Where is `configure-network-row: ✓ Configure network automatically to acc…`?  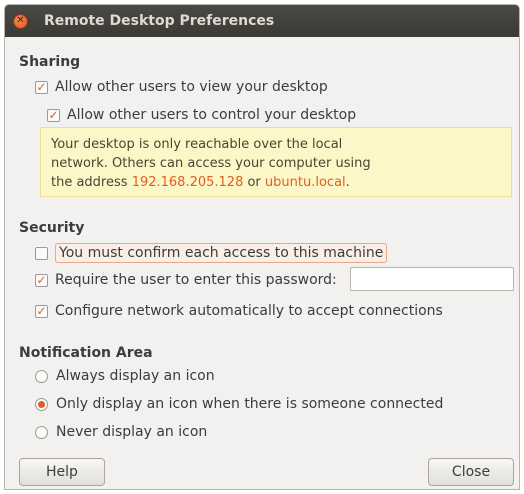 configure-network-row: ✓ Configure network automatically to acc… is located at coordinates (239, 311).